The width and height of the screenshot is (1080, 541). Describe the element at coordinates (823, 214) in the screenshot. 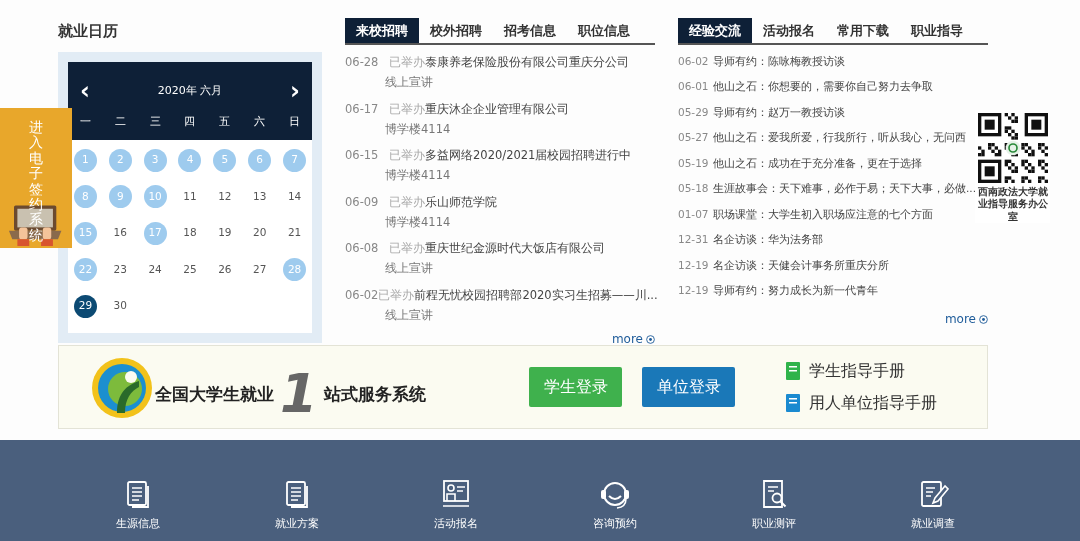

I see `news-title: 职场课堂：大学生初入职场应注意的七个方面` at that location.